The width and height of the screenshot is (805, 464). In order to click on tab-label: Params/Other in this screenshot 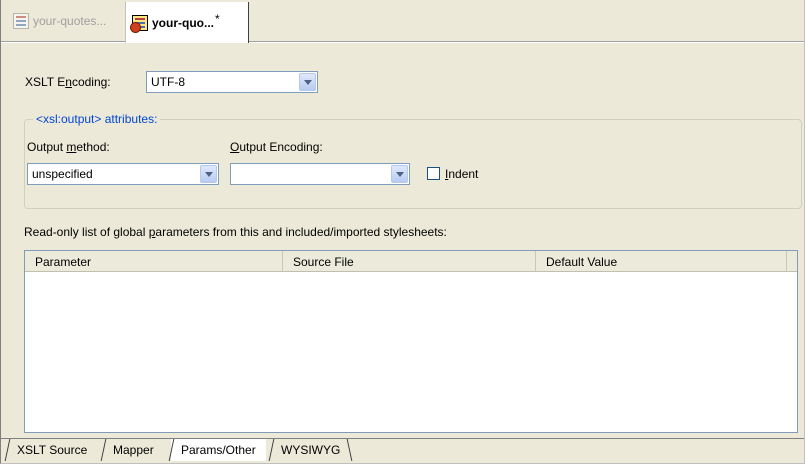, I will do `click(218, 450)`.